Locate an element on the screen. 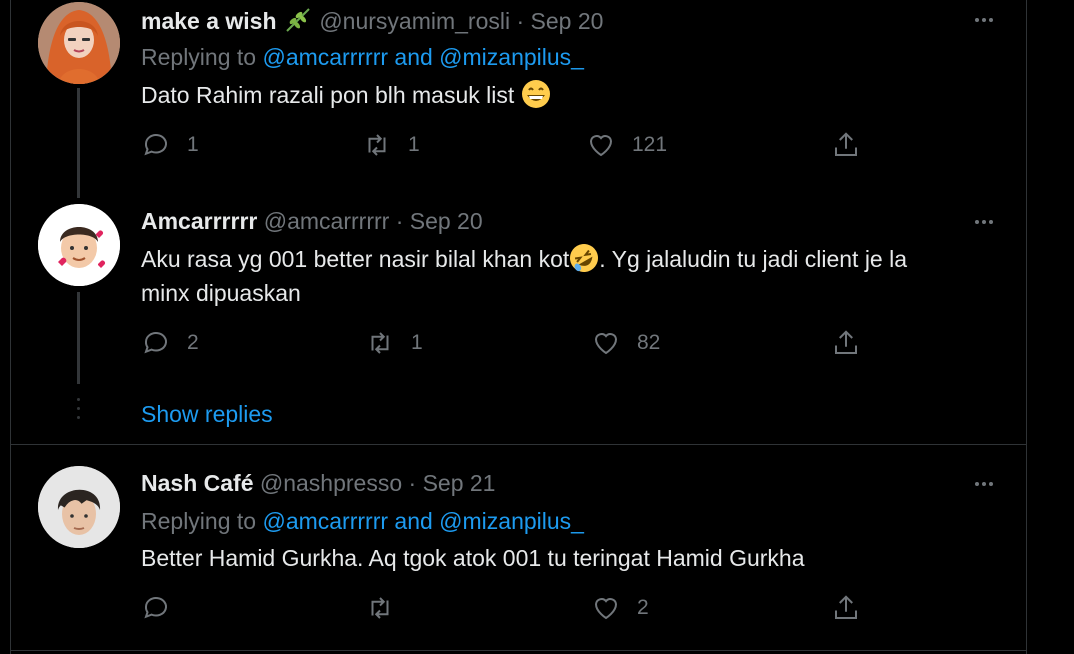  tweet-actions: 2 is located at coordinates (537, 613).